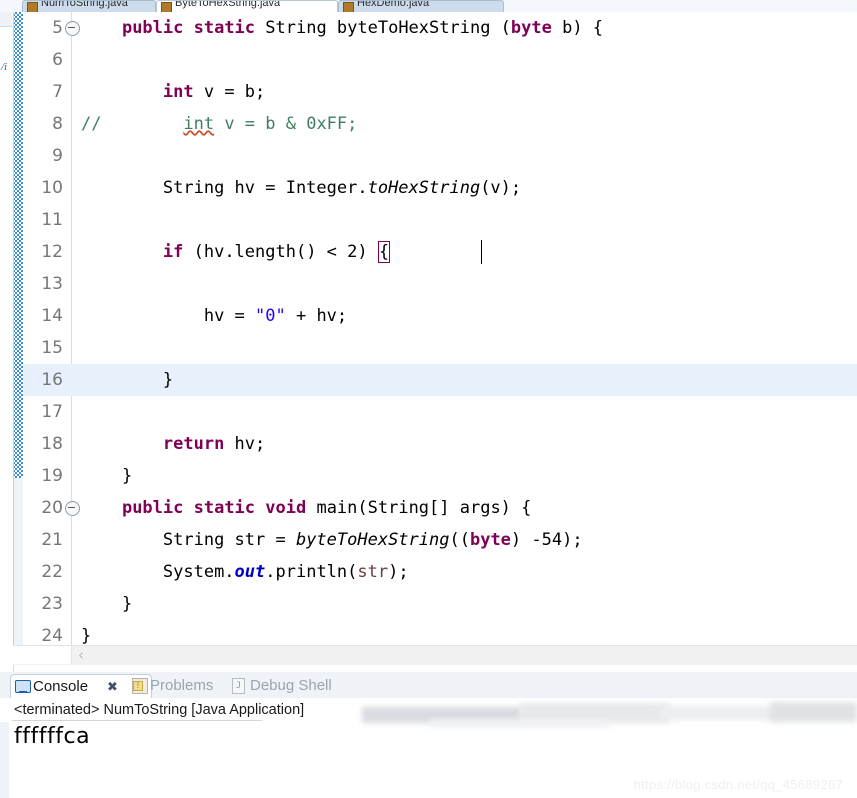 This screenshot has width=857, height=798. I want to click on editor-horizontal-scrollbar: ‹, so click(435, 655).